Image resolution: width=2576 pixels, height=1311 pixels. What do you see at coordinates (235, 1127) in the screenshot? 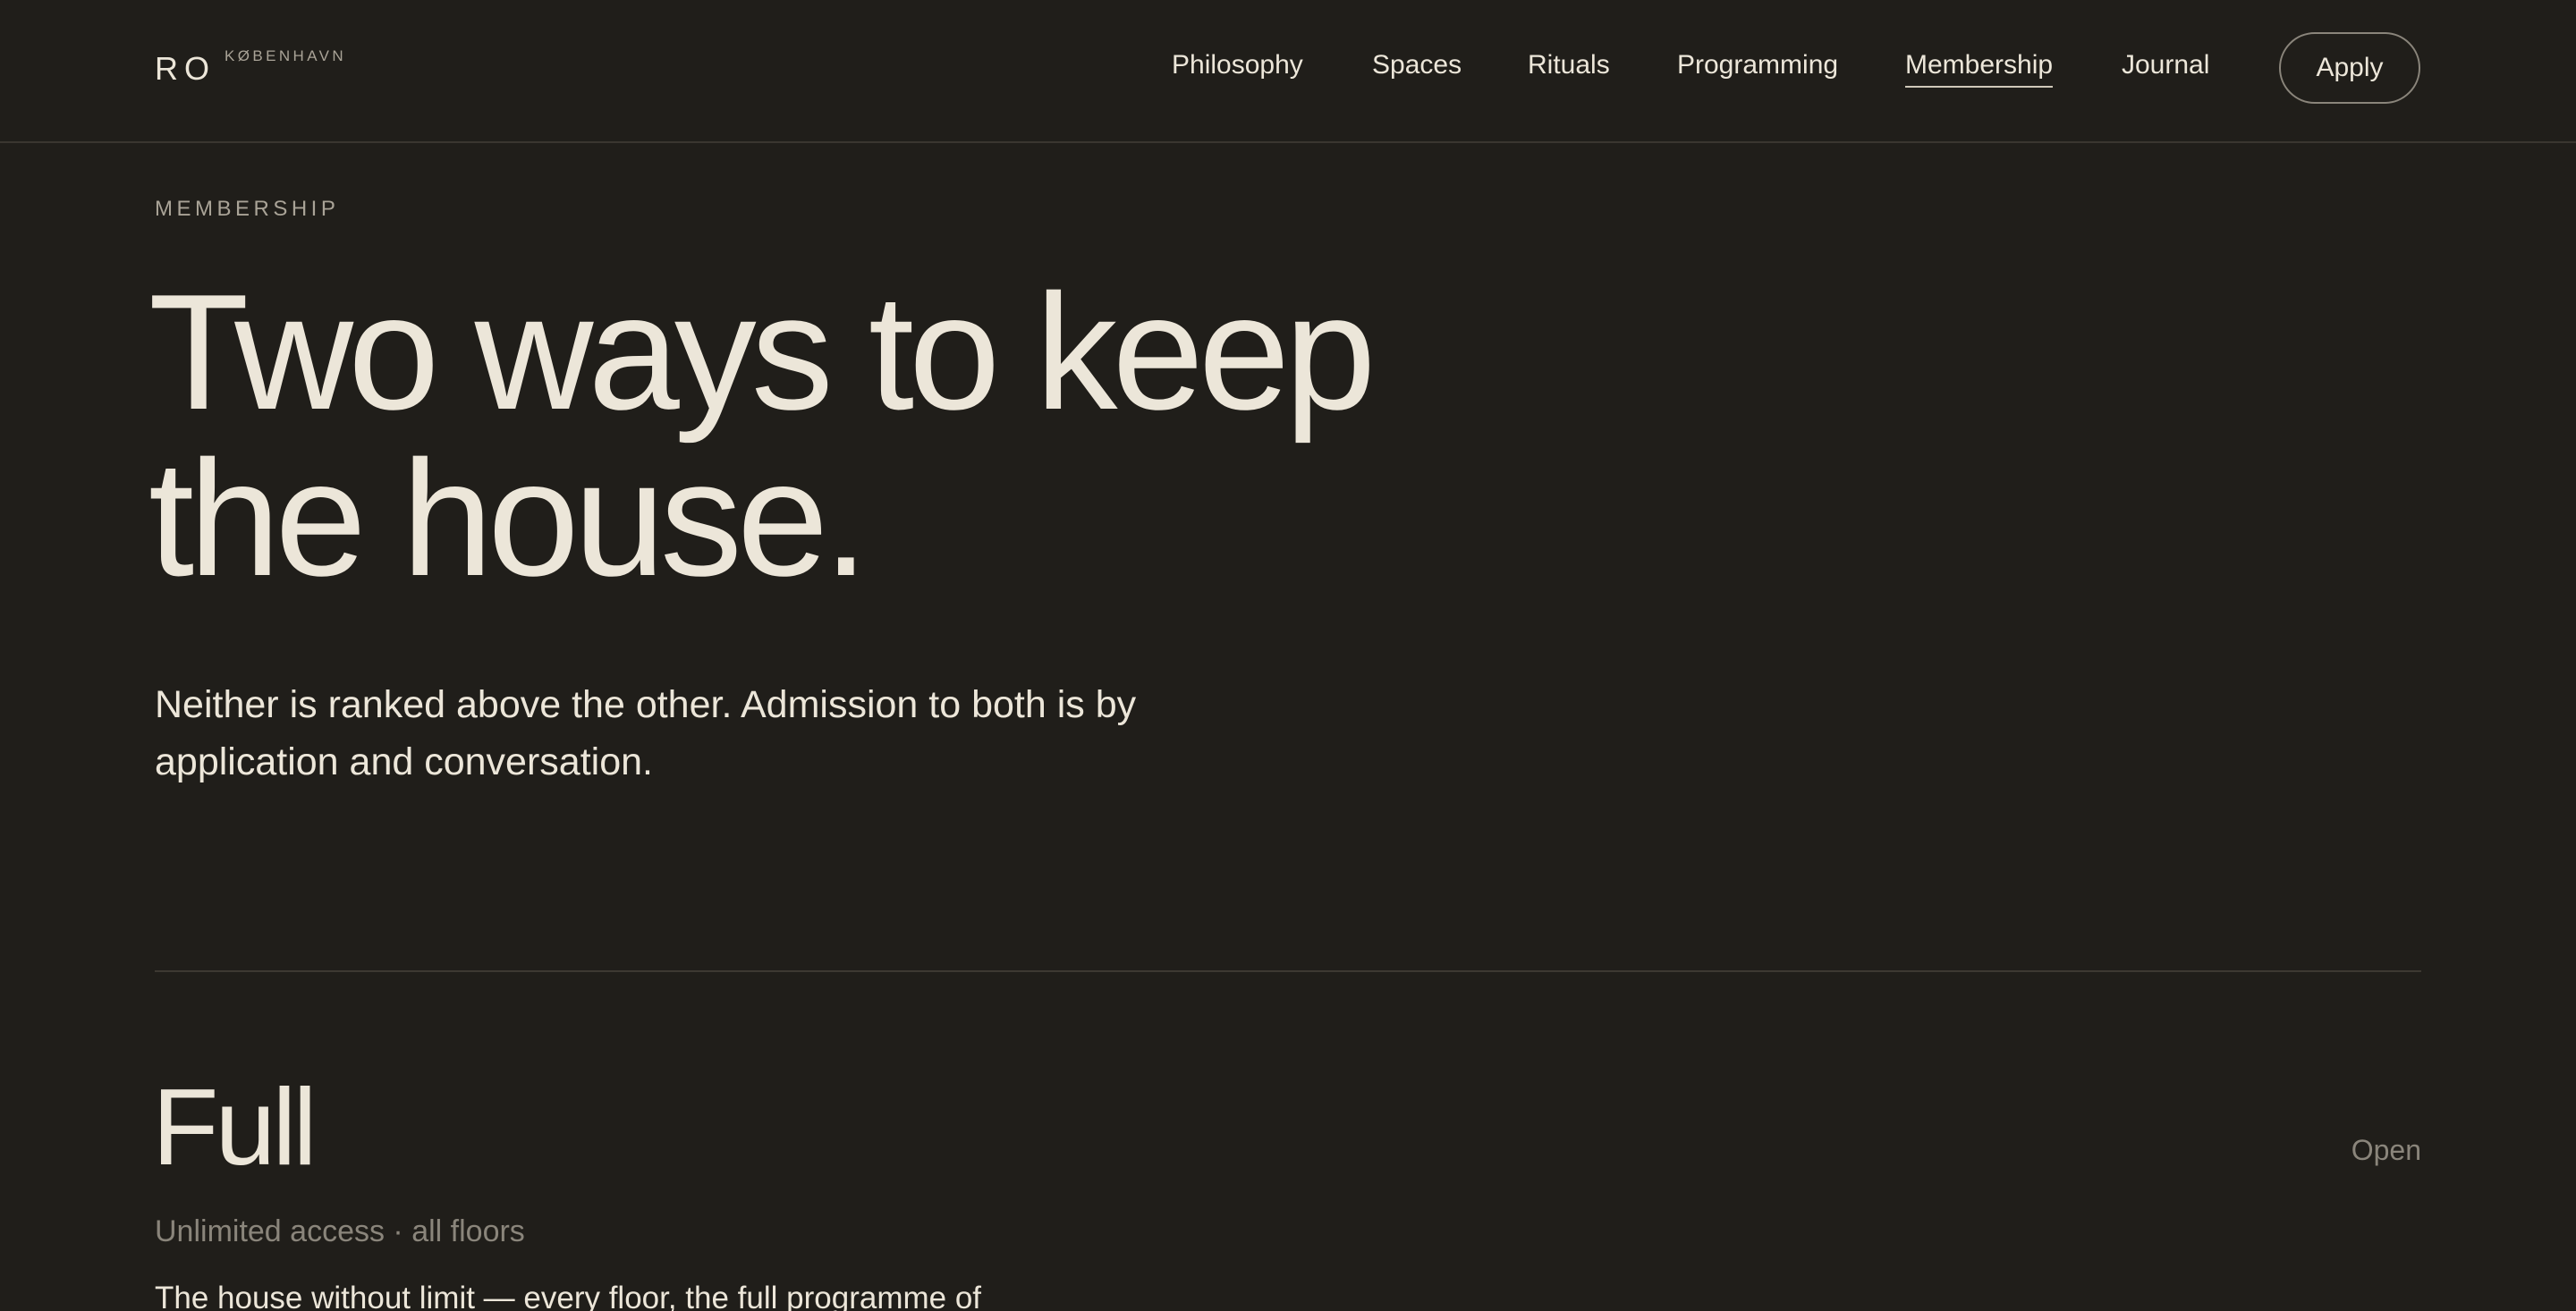
I see `tier-title: Full` at bounding box center [235, 1127].